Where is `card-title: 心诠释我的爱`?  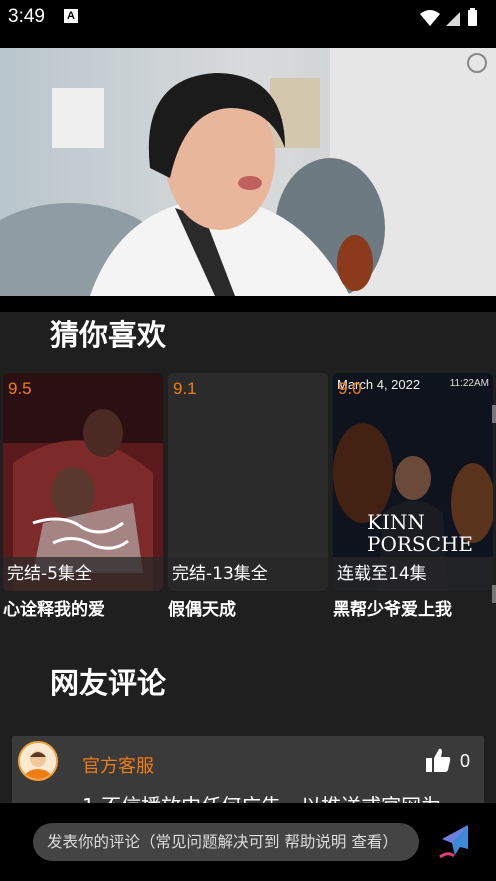 card-title: 心诠释我的爱 is located at coordinates (54, 610).